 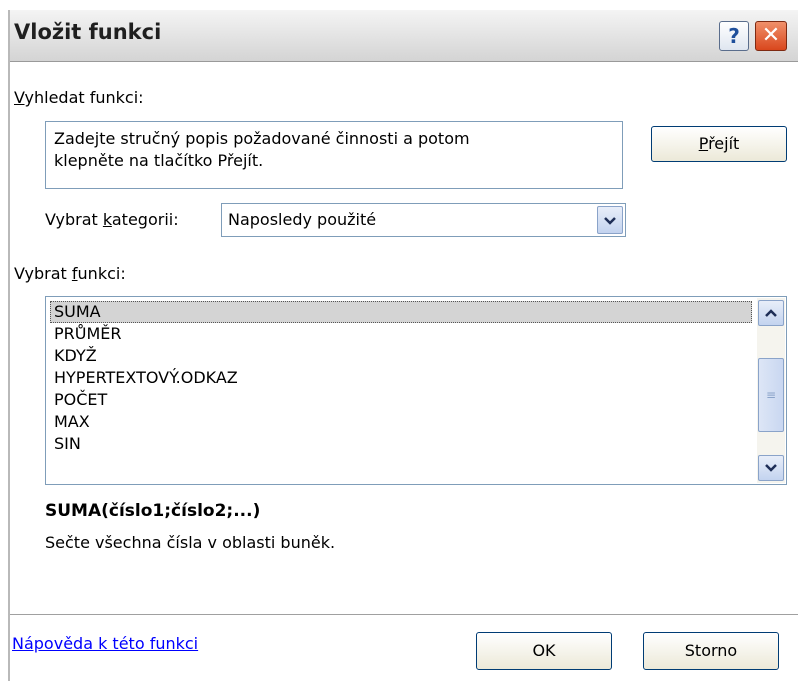 I want to click on dialog-title: Vložit funkci, so click(x=88, y=32).